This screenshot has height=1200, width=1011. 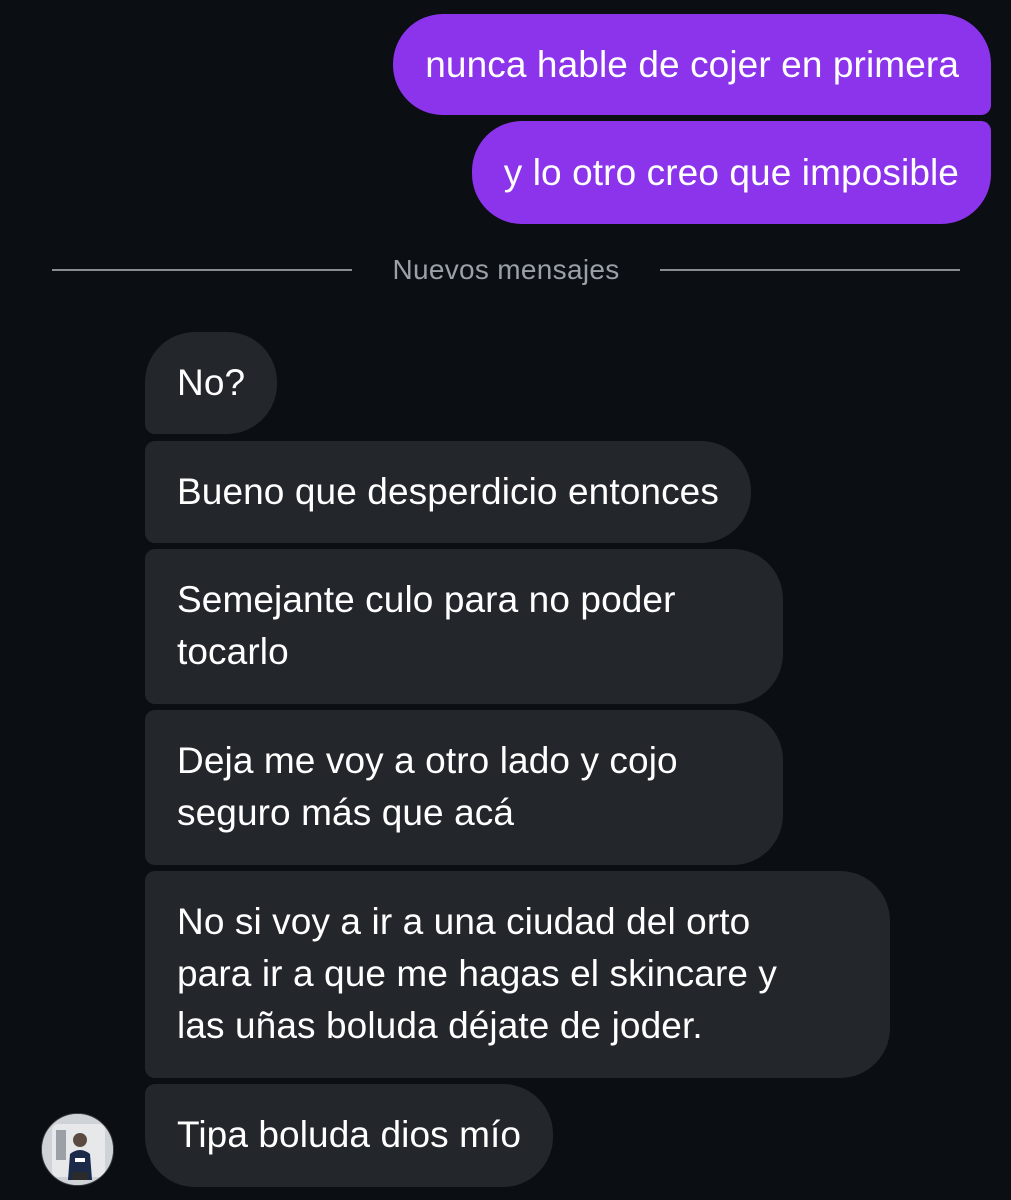 I want to click on new-messages-divider: Nuevos mensajes, so click(x=506, y=270).